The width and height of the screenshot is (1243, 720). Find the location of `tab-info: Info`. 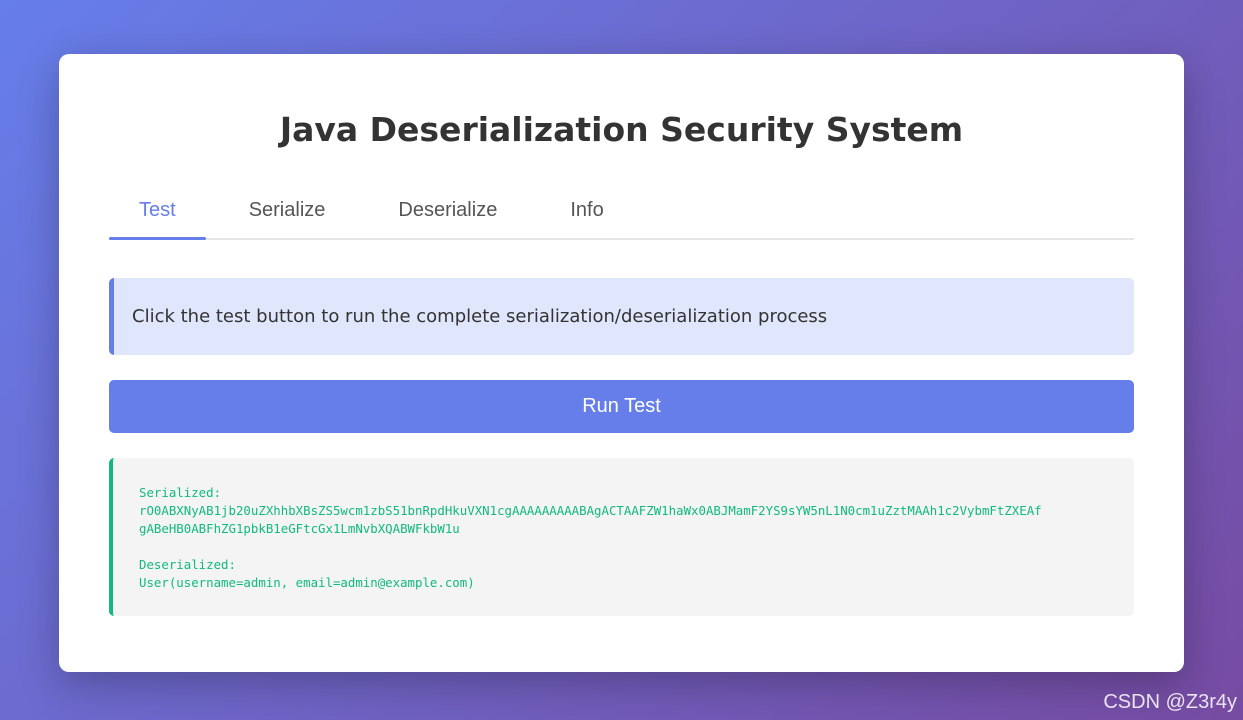

tab-info: Info is located at coordinates (586, 211).